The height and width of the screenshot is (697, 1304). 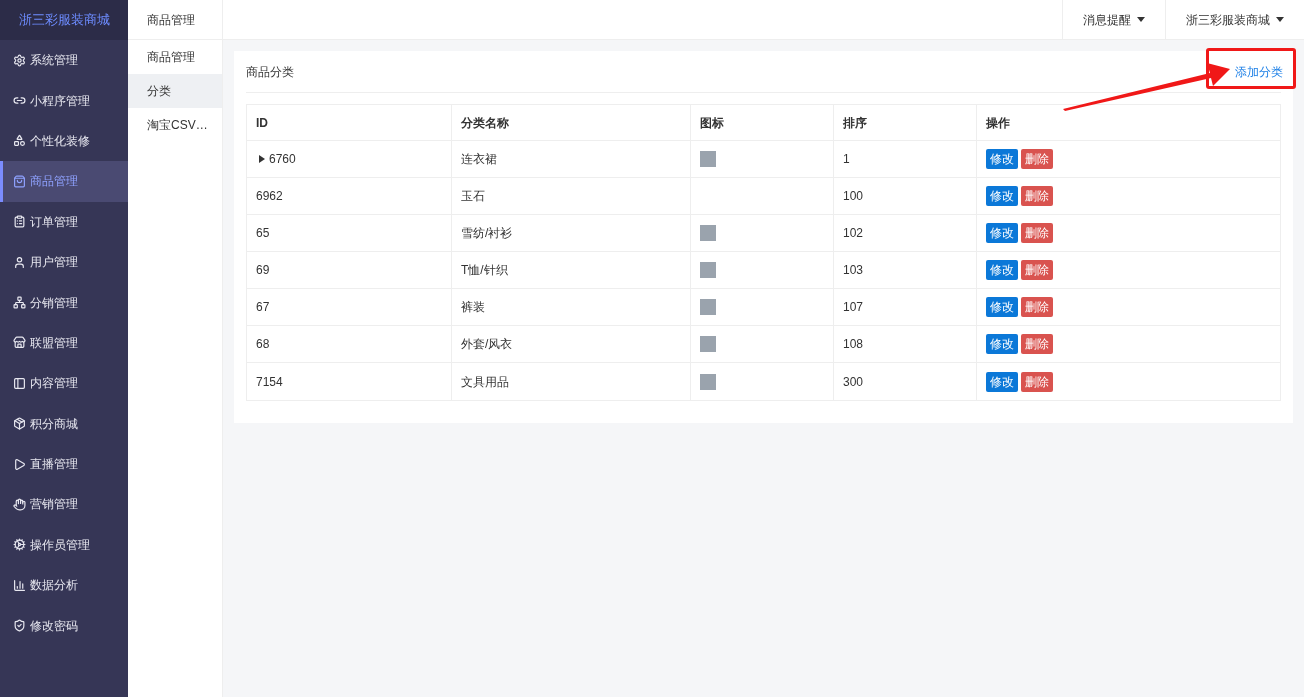 I want to click on play-icon, so click(x=19, y=464).